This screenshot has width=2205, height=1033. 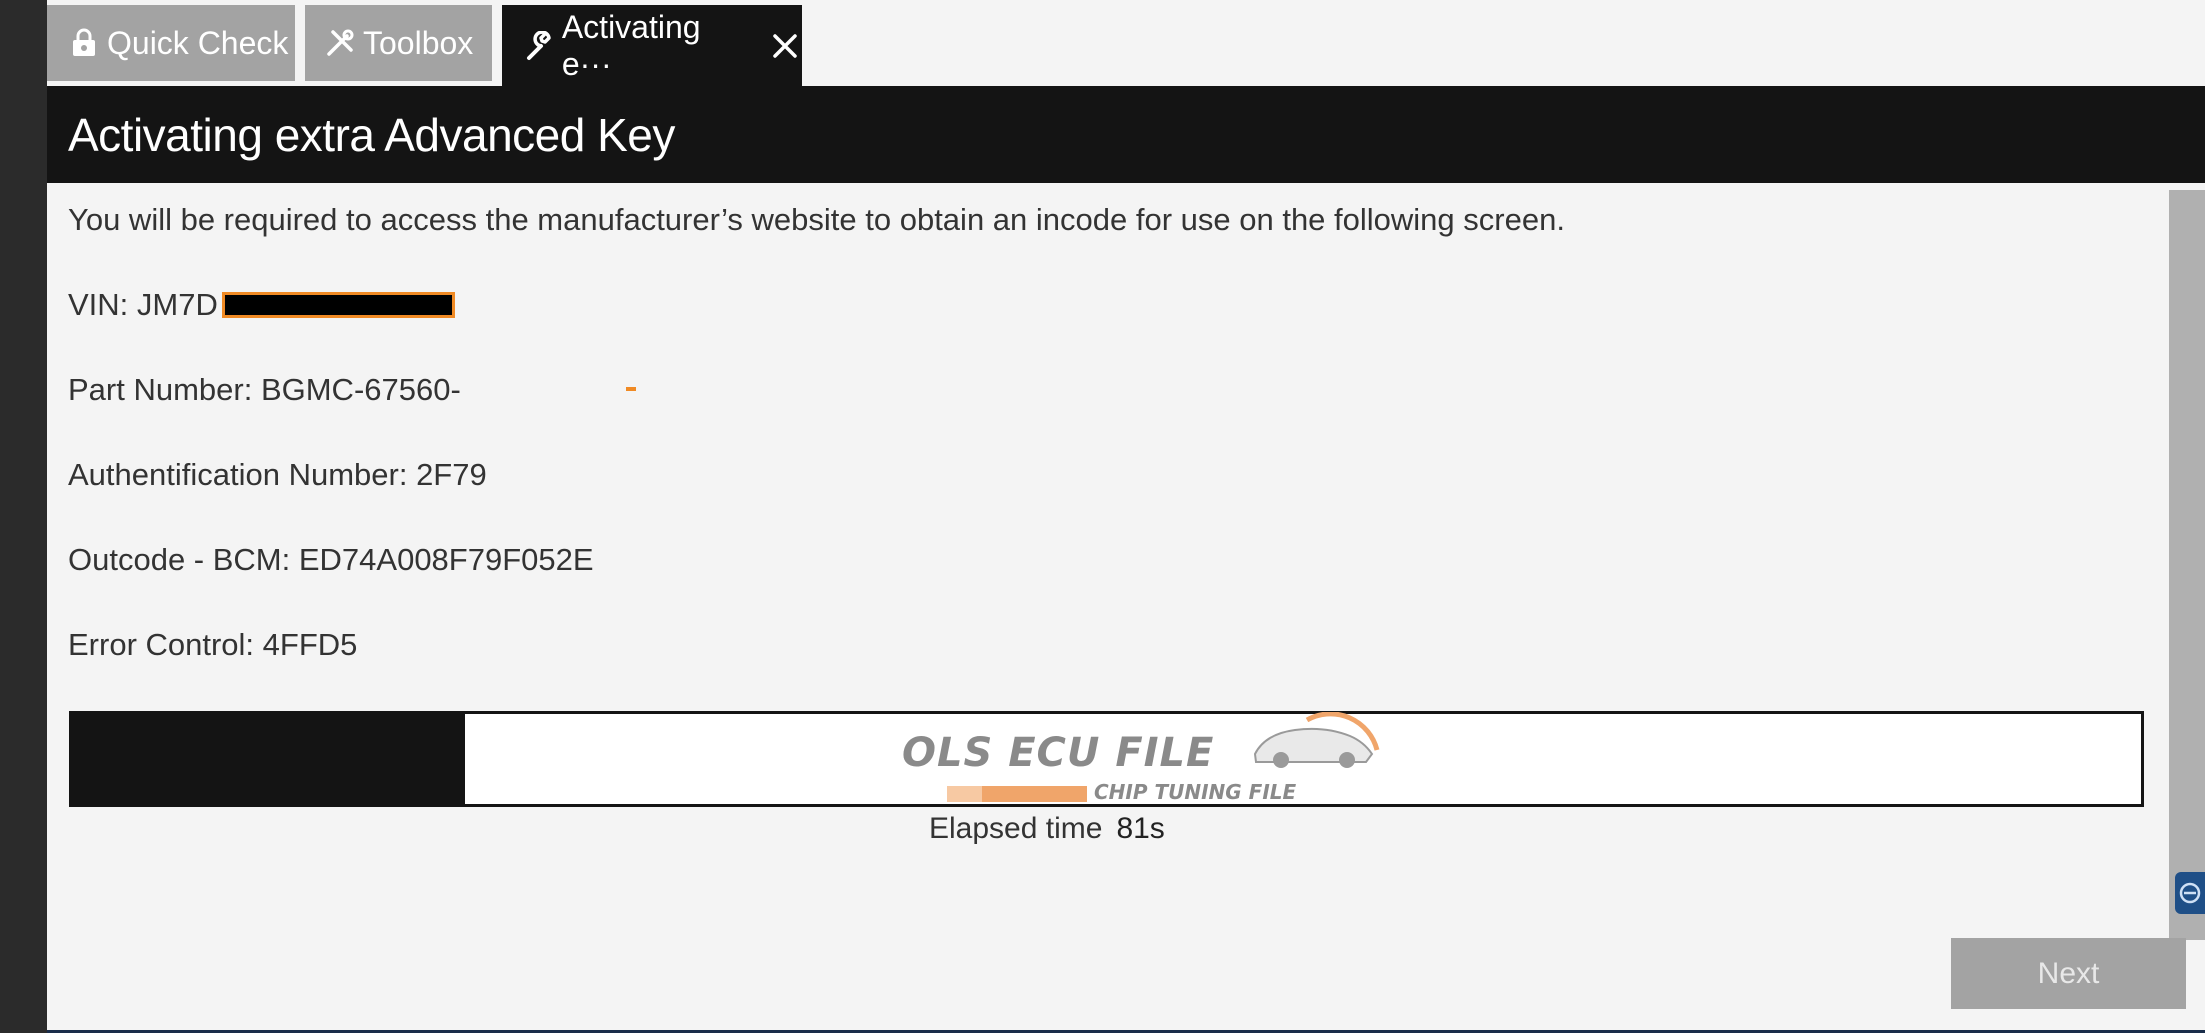 What do you see at coordinates (785, 46) in the screenshot?
I see `close-icon` at bounding box center [785, 46].